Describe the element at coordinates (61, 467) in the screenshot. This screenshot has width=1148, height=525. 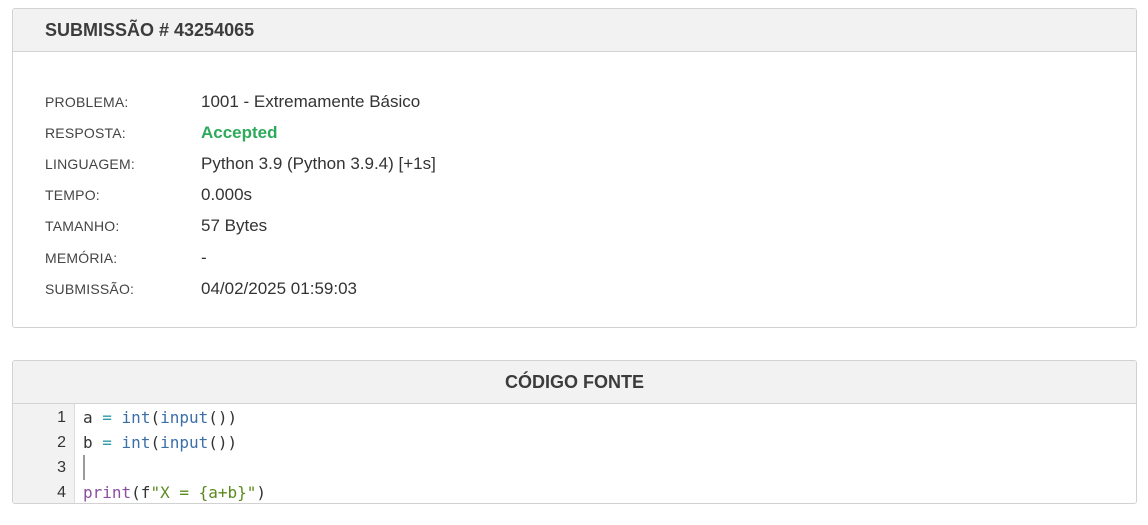
I see `line-number: 3` at that location.